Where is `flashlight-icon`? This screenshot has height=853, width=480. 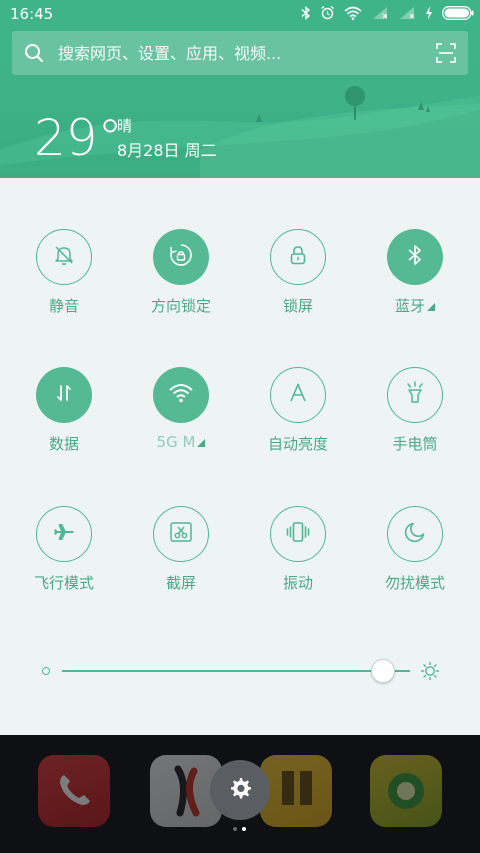
flashlight-icon is located at coordinates (415, 395).